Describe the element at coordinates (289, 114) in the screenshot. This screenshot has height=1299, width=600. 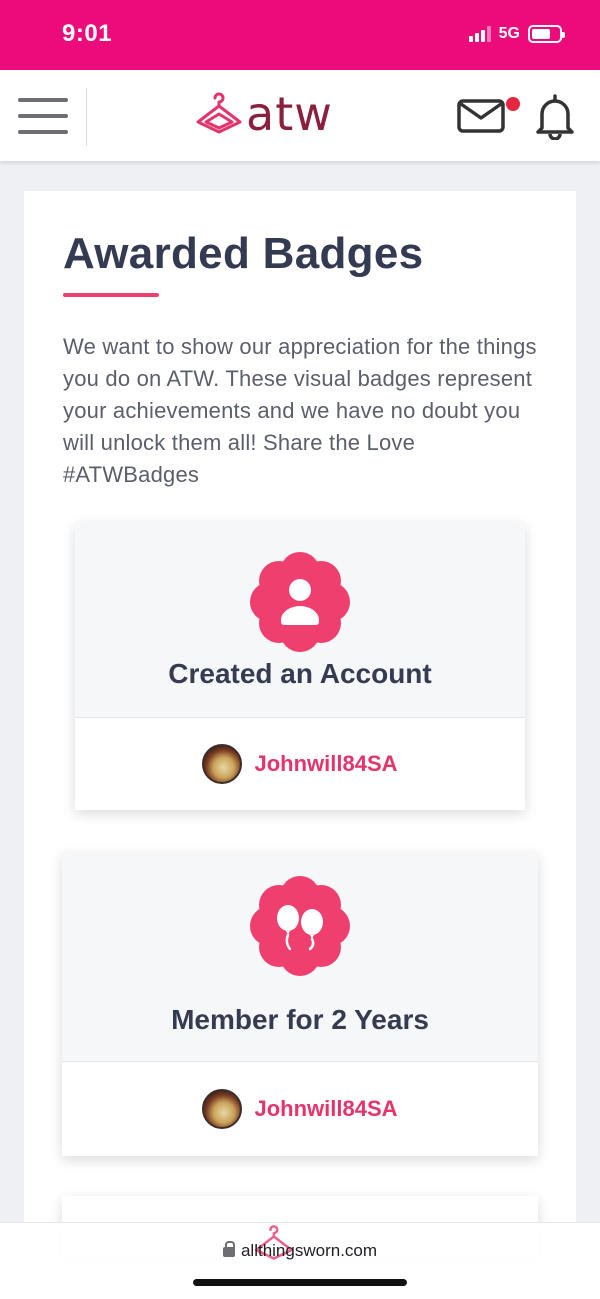
I see `logo-text: atw` at that location.